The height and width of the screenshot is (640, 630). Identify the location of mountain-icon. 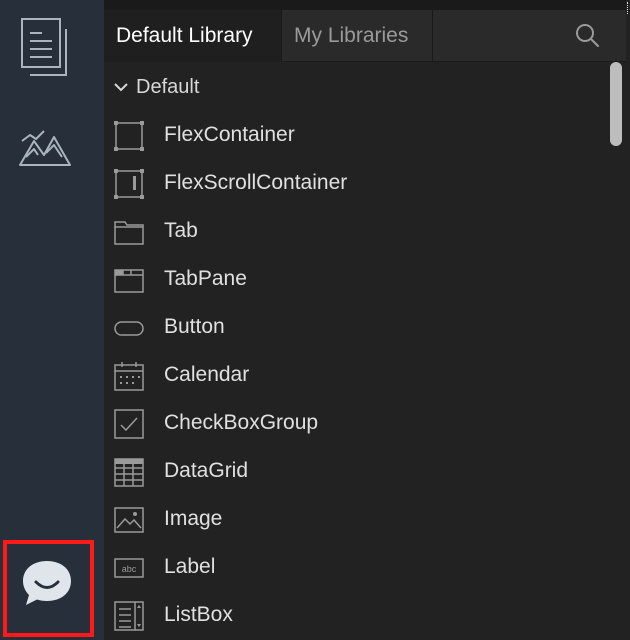
(45, 148).